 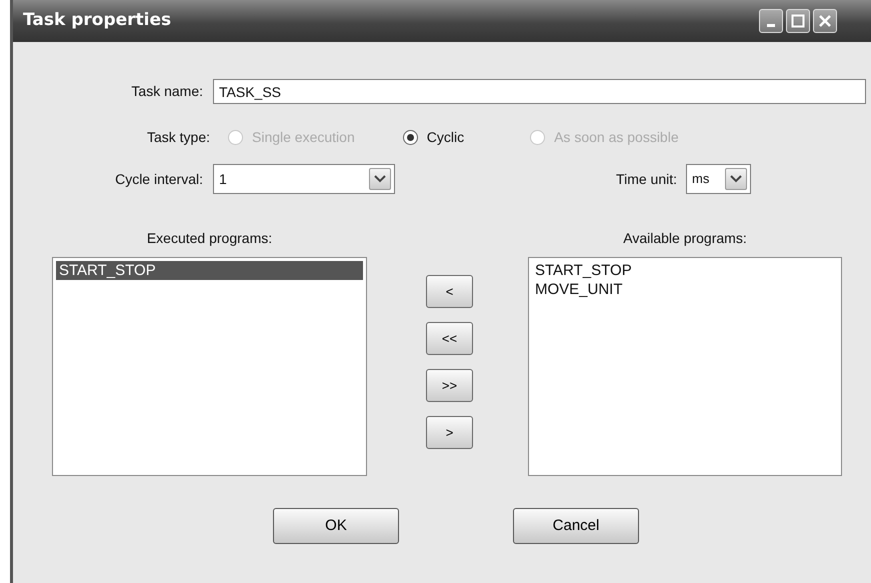 I want to click on transfer-button: <<, so click(x=449, y=338).